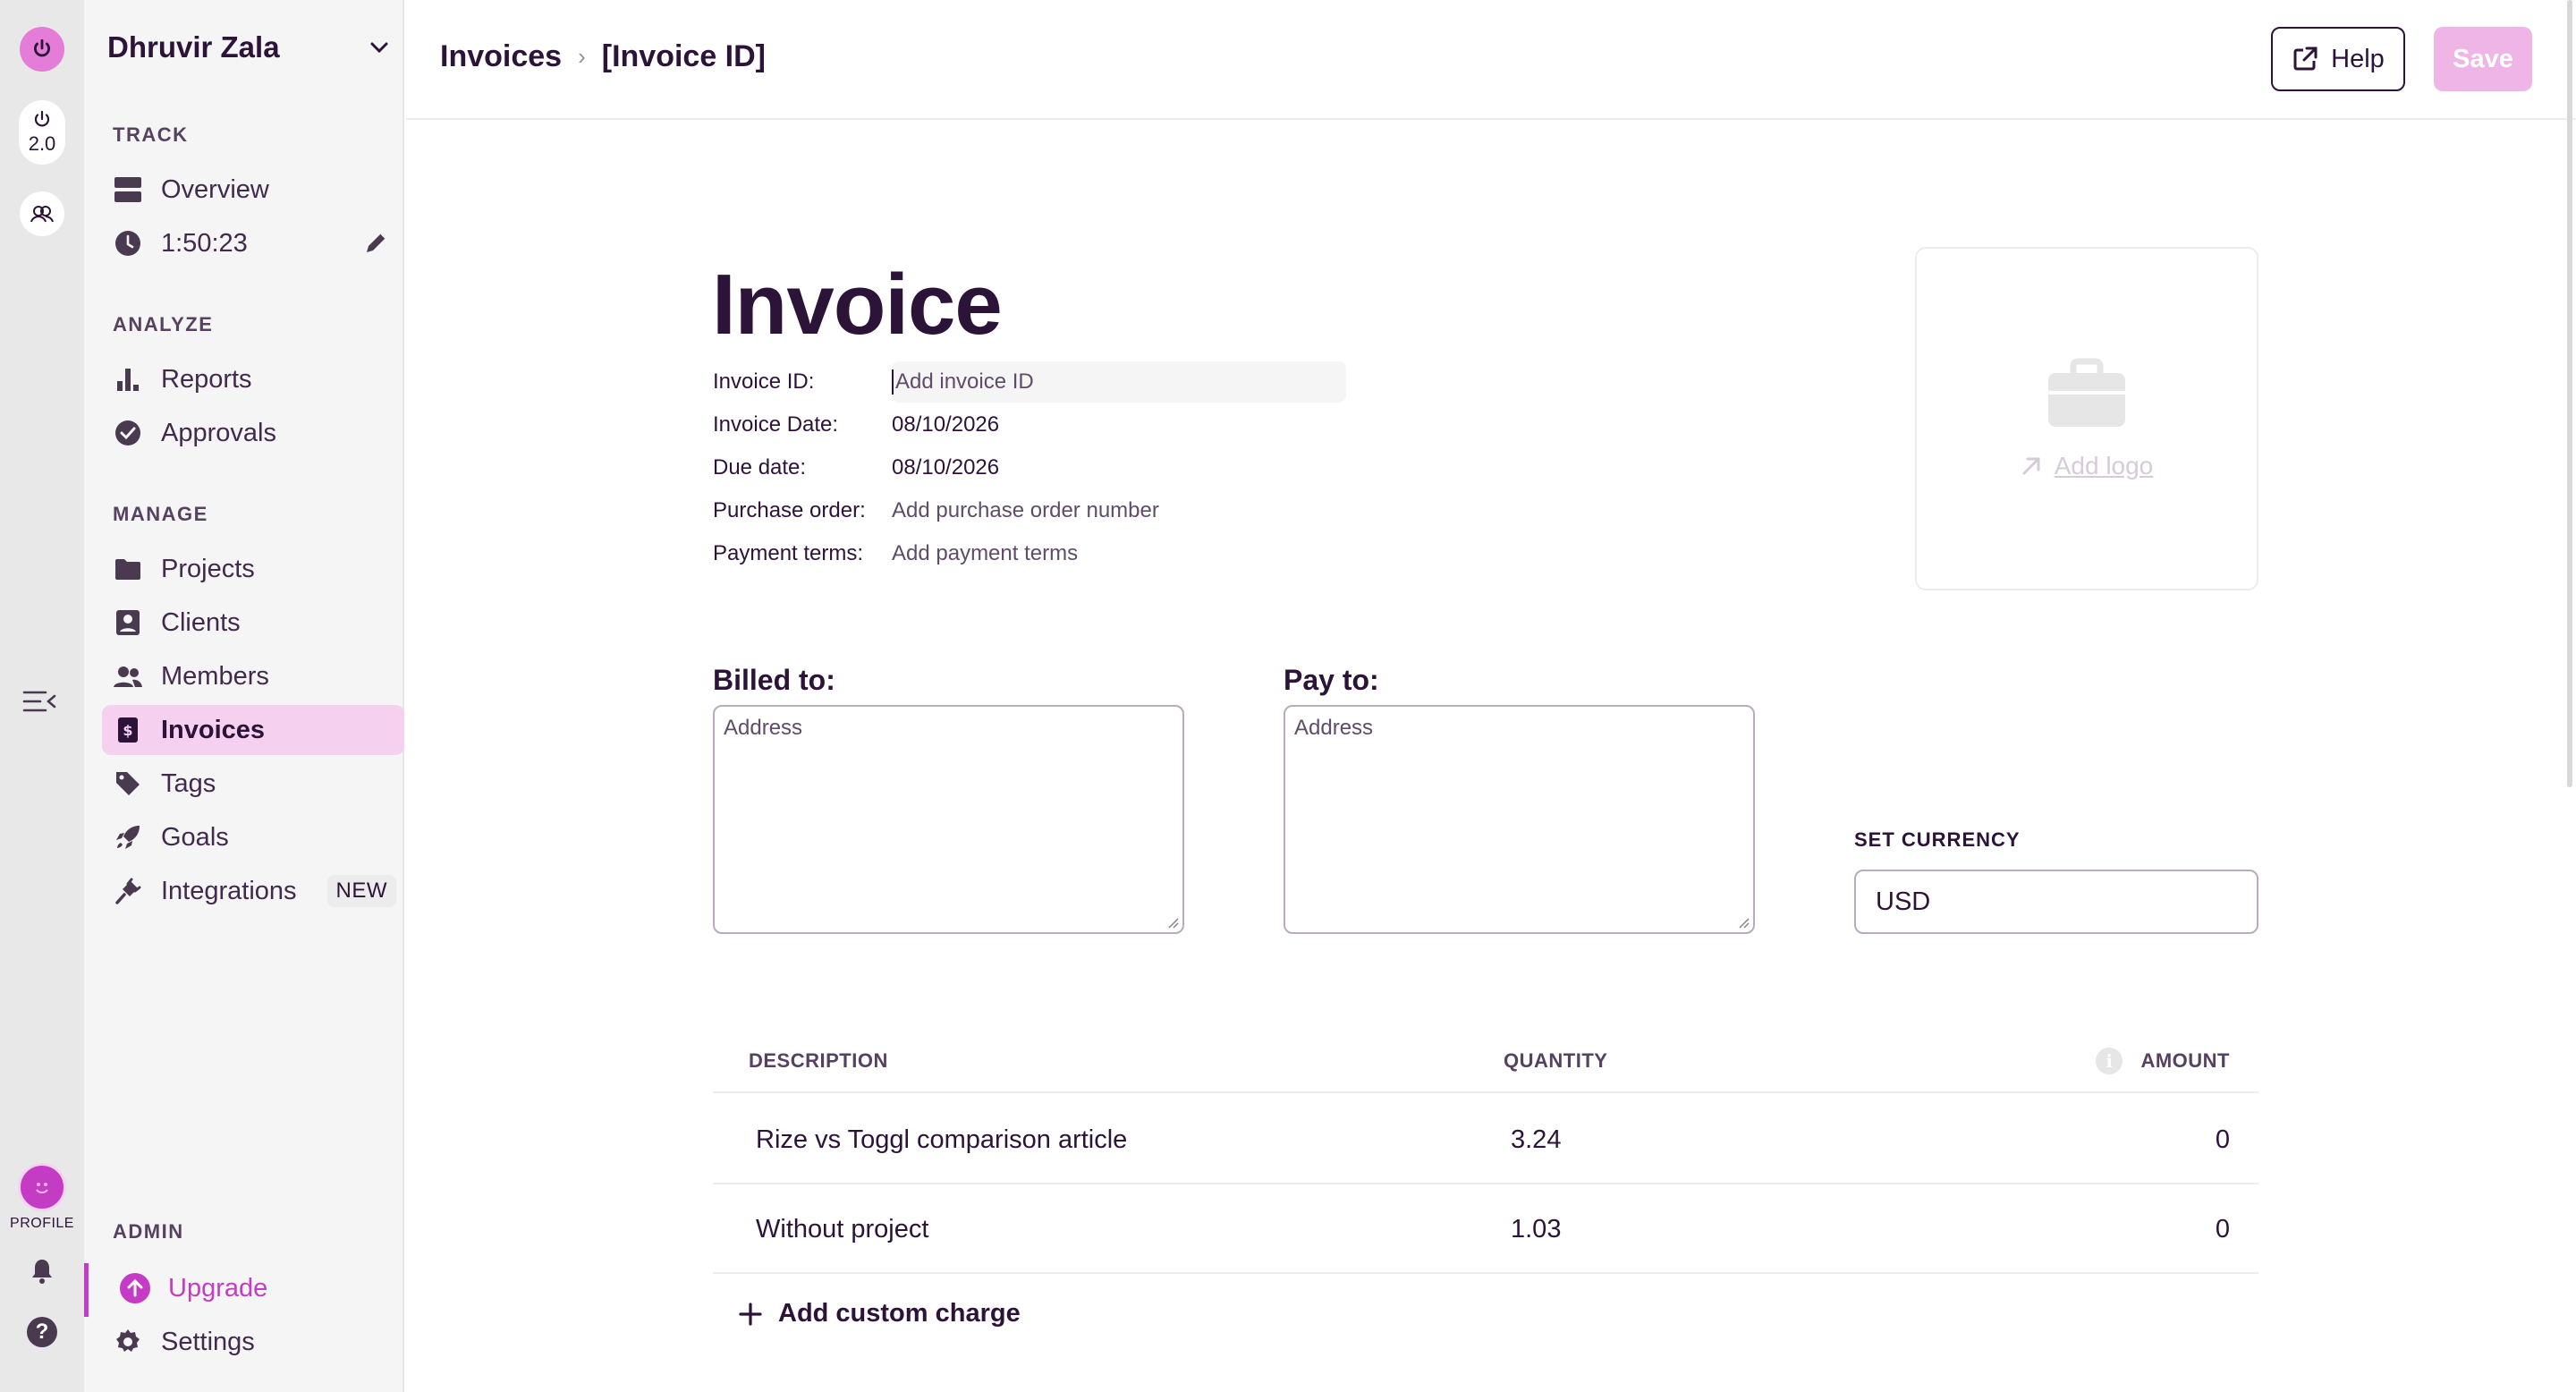 The image size is (2576, 1392). Describe the element at coordinates (128, 730) in the screenshot. I see `invoice-icon: $` at that location.